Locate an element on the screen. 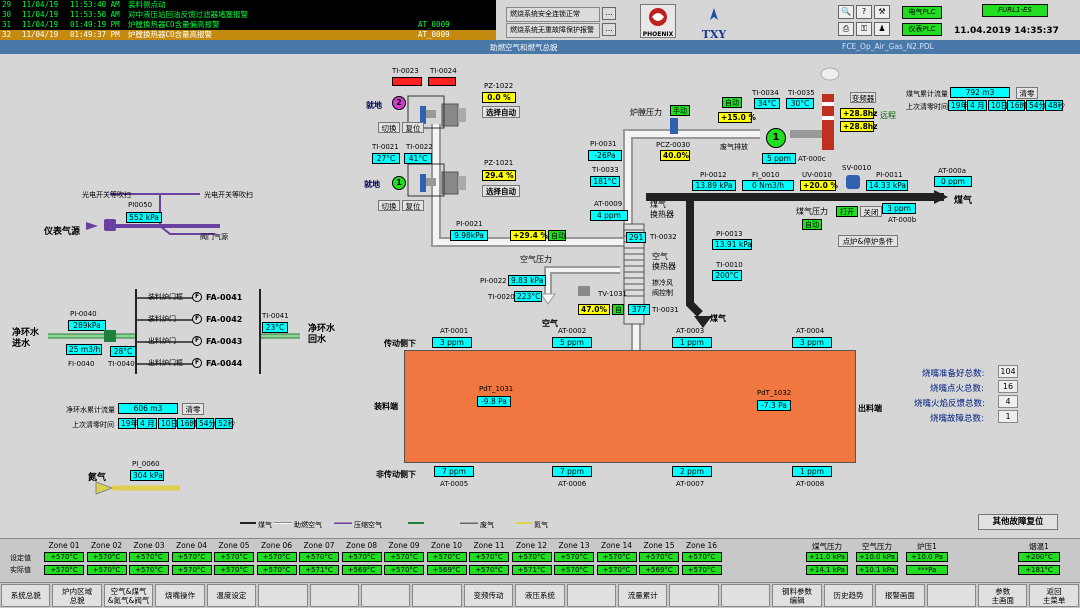 The image size is (1080, 608). pz-1022-auto-button: 选择自动 is located at coordinates (501, 112).